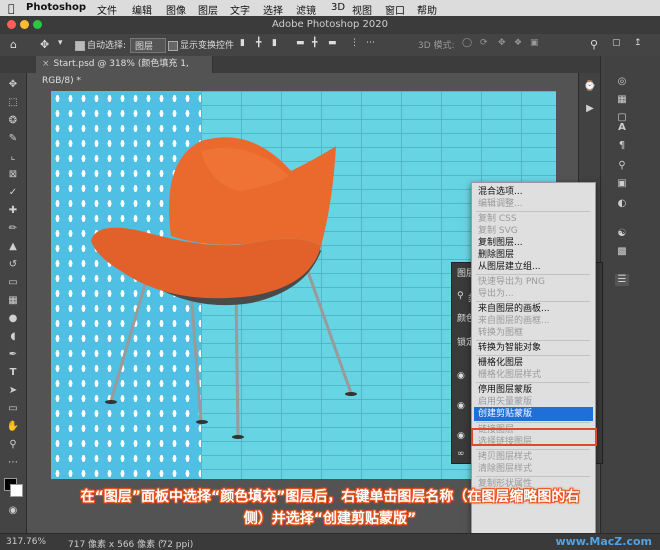  Describe the element at coordinates (332, 43) in the screenshot. I see `align-bottom-icon: ▬` at that location.